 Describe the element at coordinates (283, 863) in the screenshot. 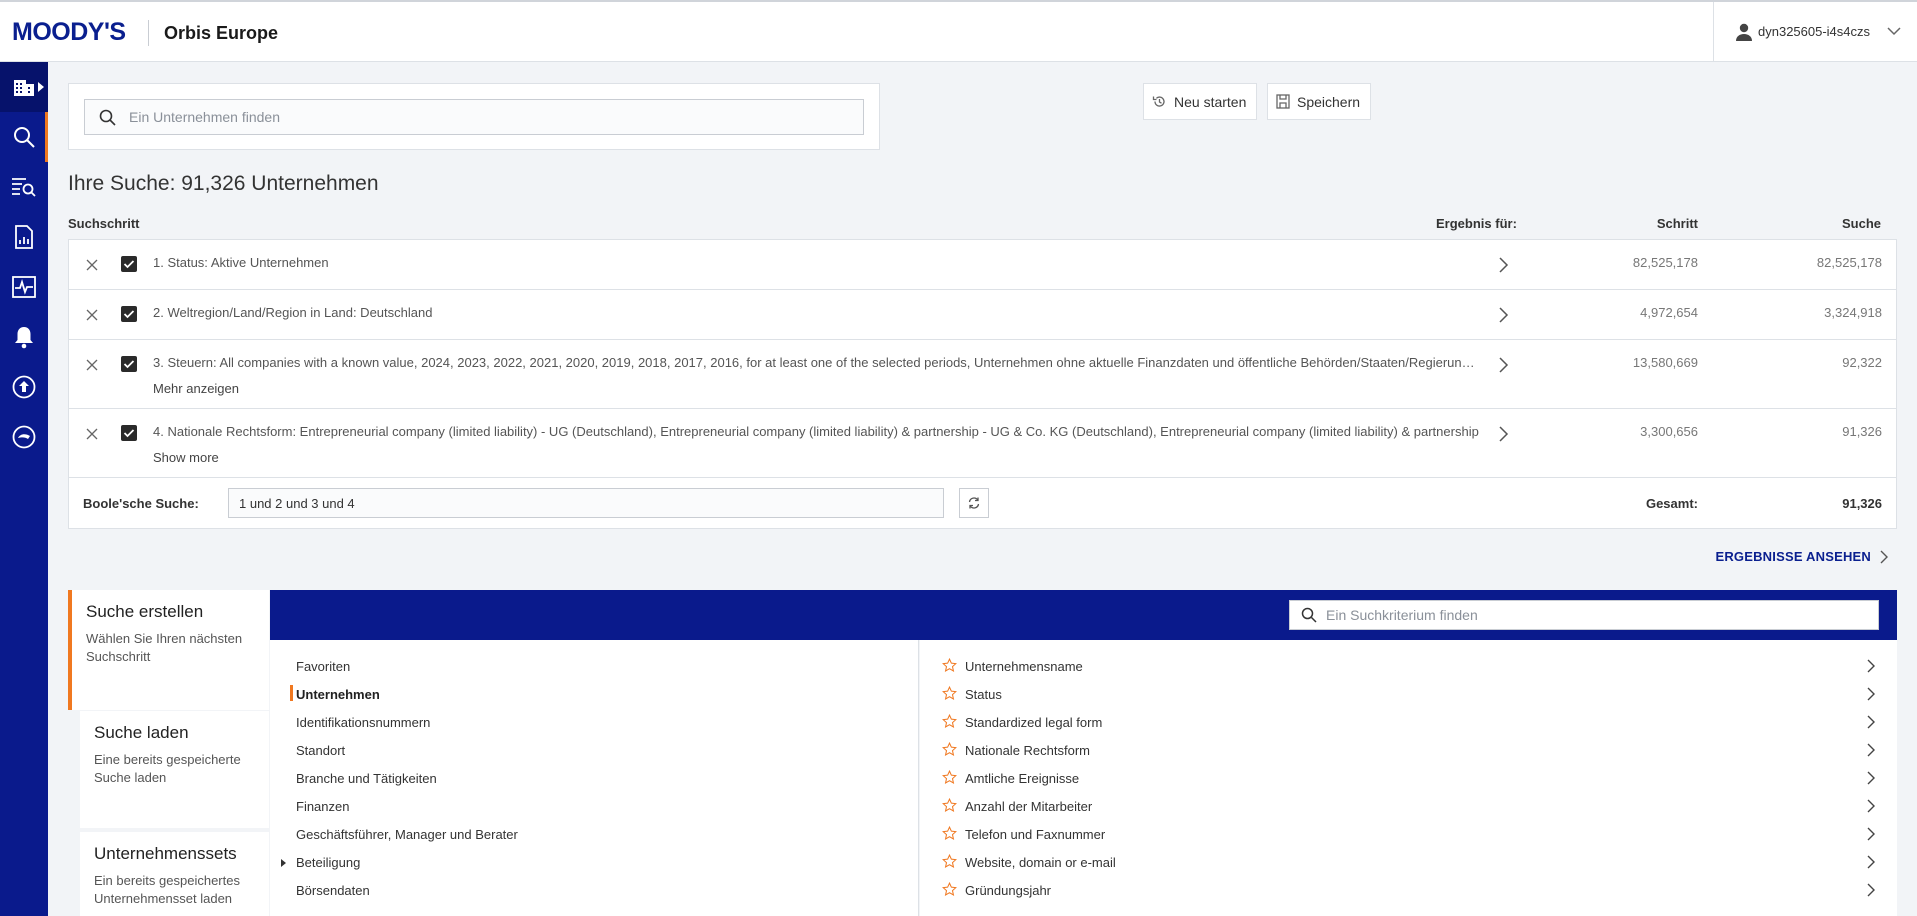

I see `expand-arrow-icon` at that location.